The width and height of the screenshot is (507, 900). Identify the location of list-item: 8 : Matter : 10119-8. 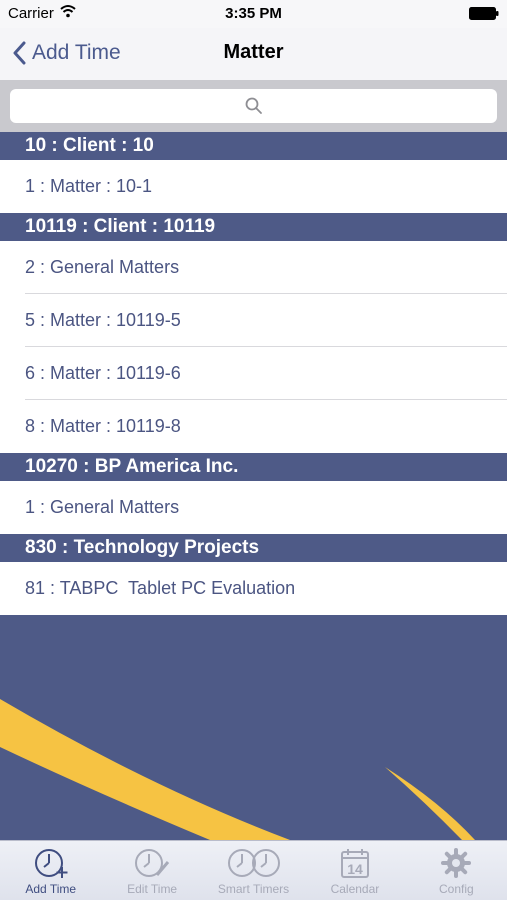
(253, 426).